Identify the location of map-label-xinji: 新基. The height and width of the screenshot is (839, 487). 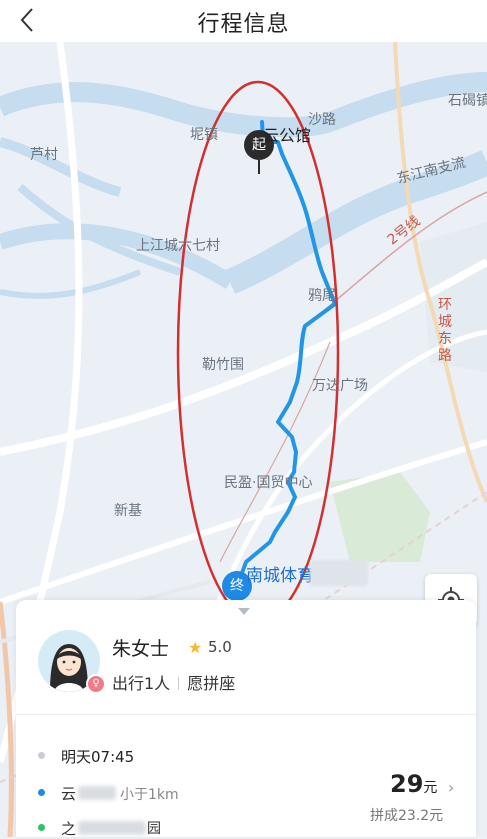
(128, 511).